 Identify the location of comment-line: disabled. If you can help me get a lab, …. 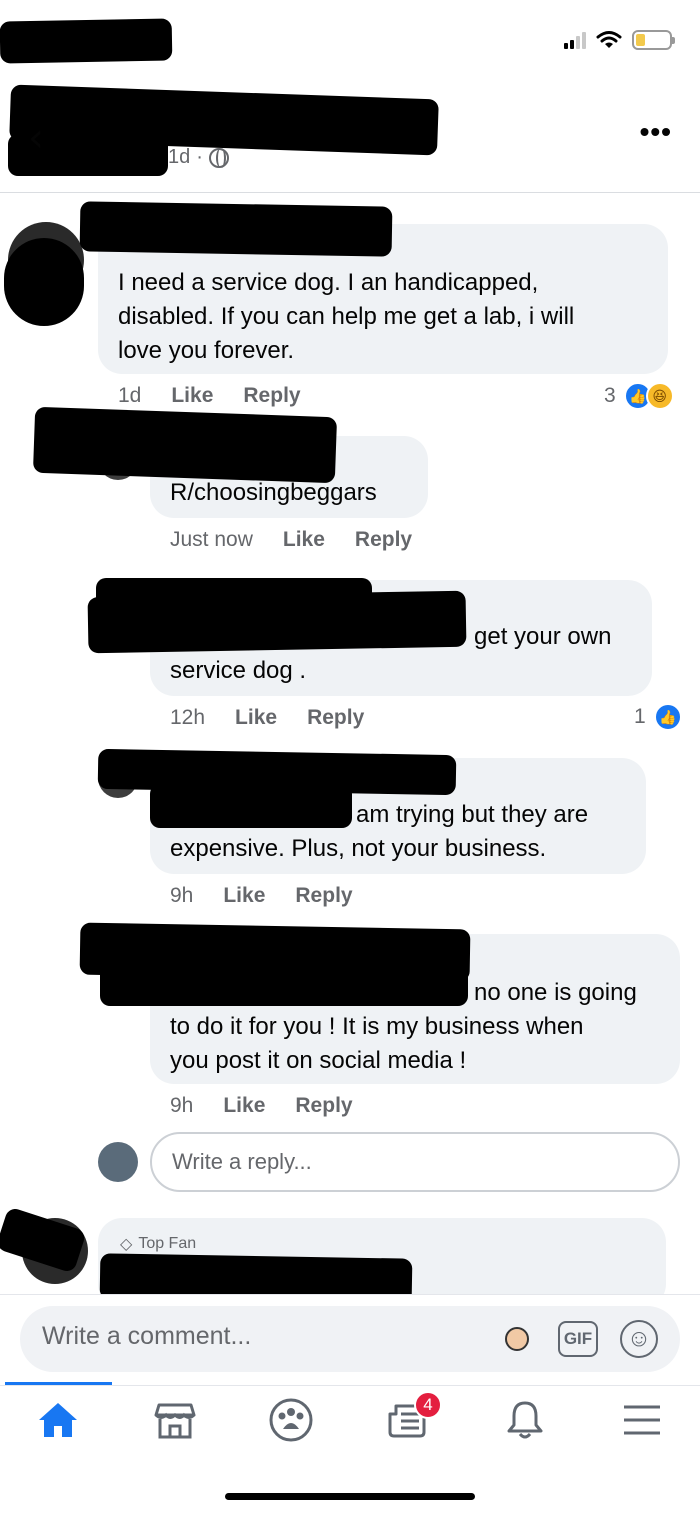
(346, 316).